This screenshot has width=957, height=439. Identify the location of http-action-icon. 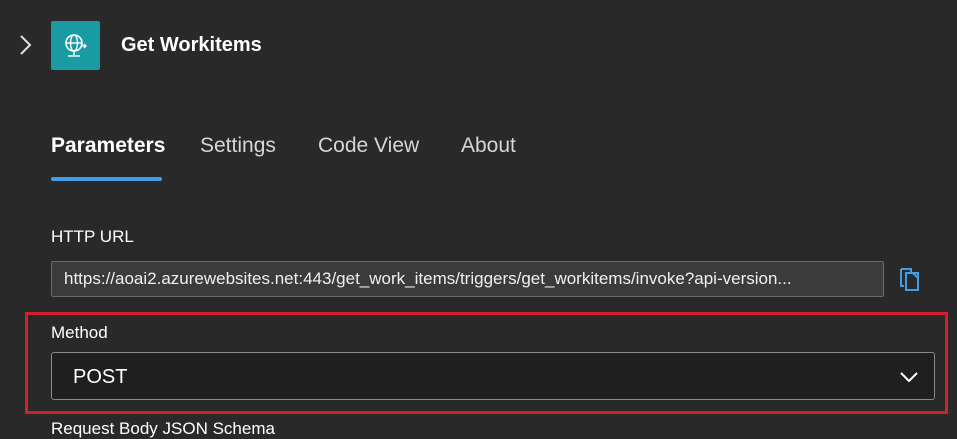
(75, 45).